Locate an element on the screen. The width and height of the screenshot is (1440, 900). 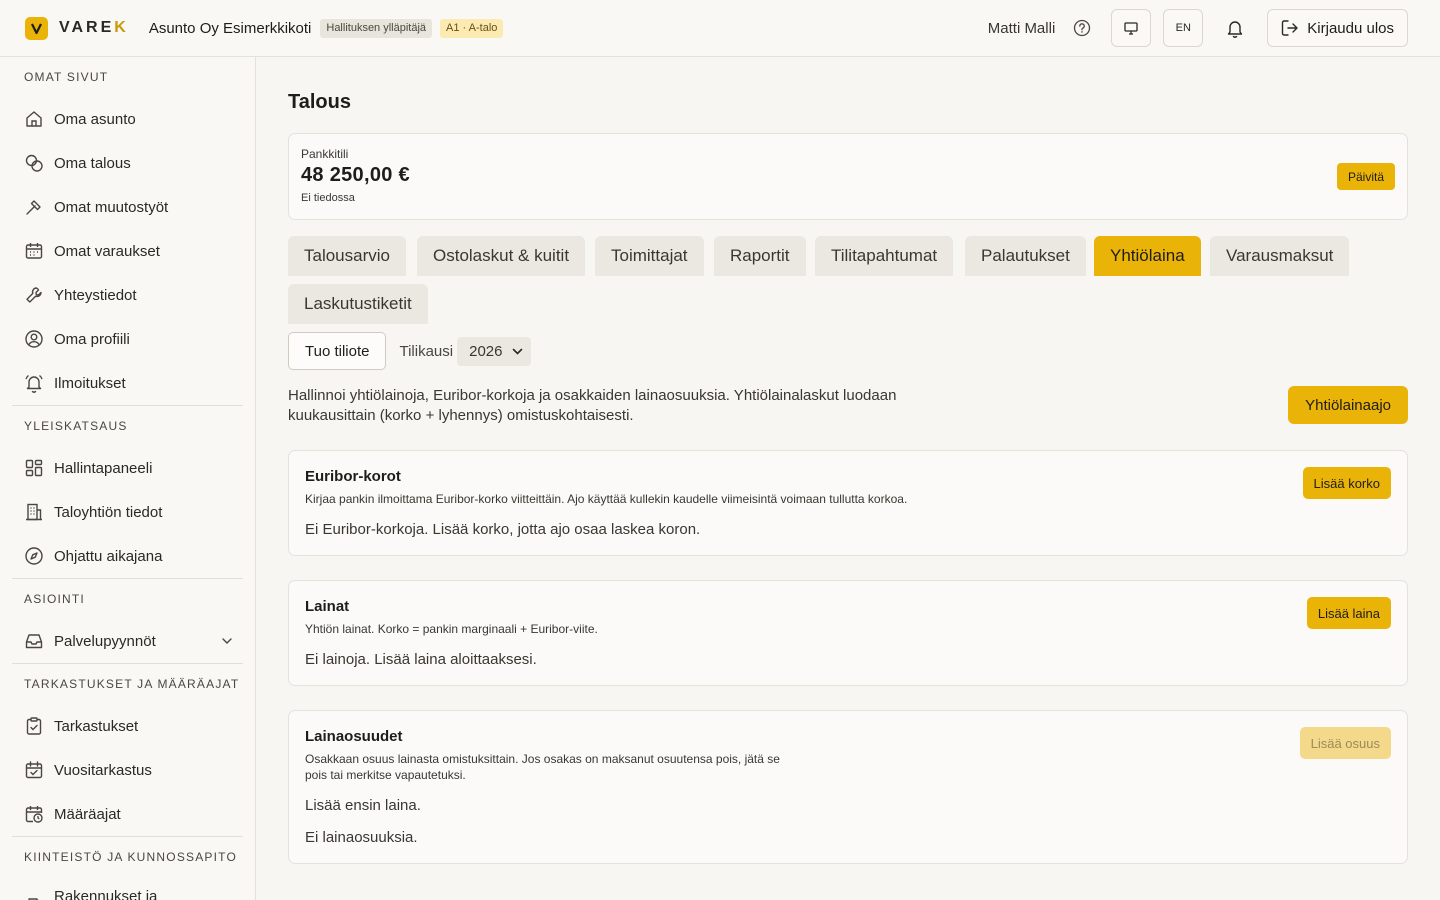
tab-toimittajat: Toimittajat is located at coordinates (649, 256).